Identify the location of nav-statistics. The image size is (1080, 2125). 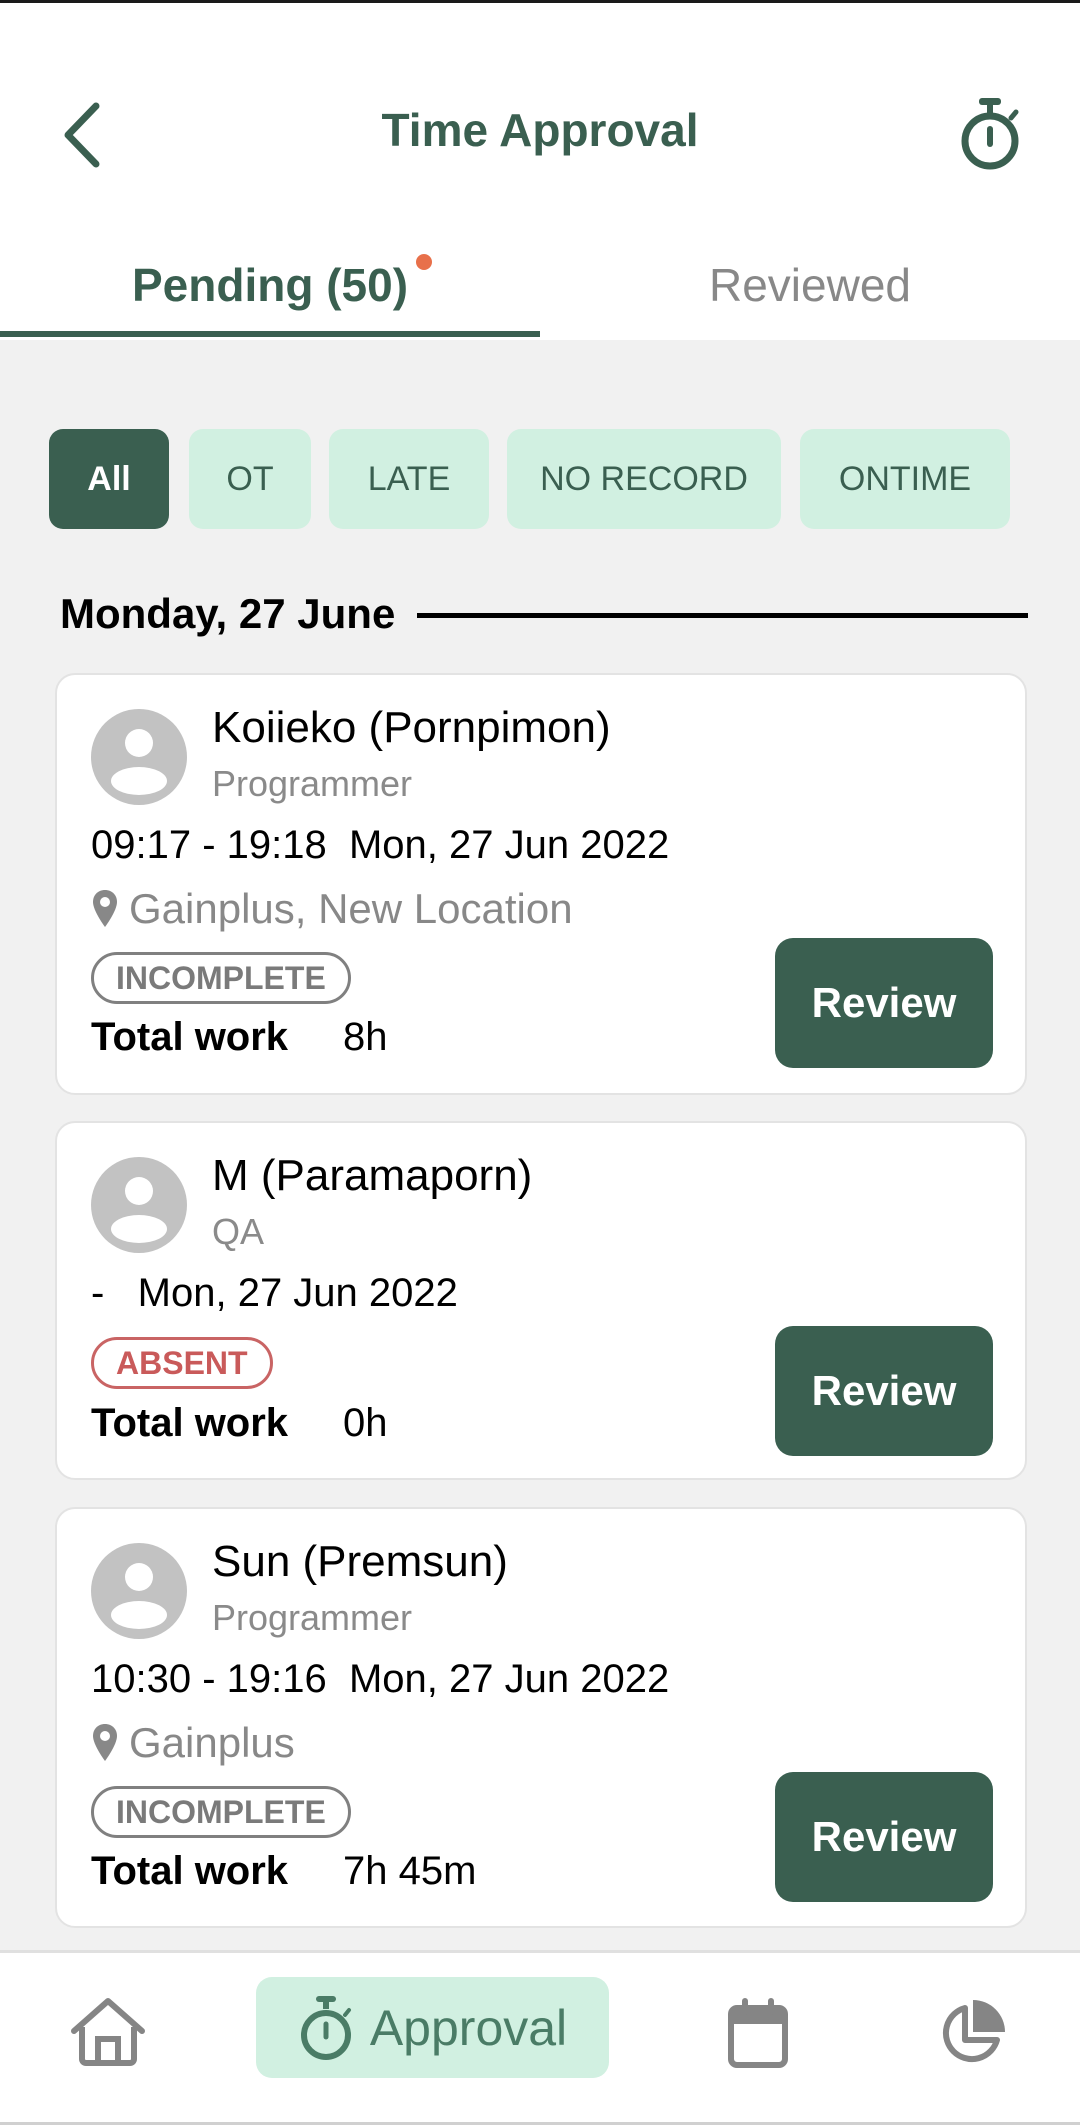
(972, 2033).